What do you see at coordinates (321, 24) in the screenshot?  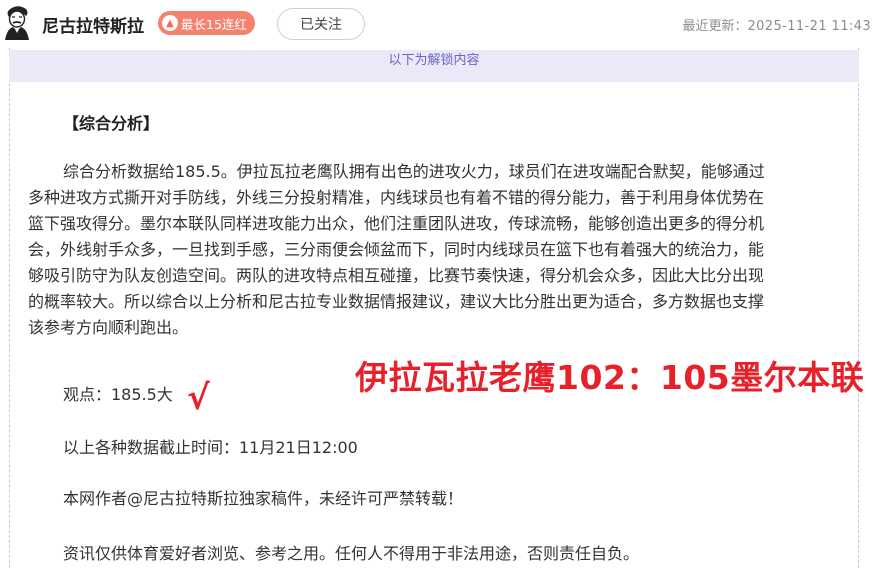 I see `follow-button: 已关注` at bounding box center [321, 24].